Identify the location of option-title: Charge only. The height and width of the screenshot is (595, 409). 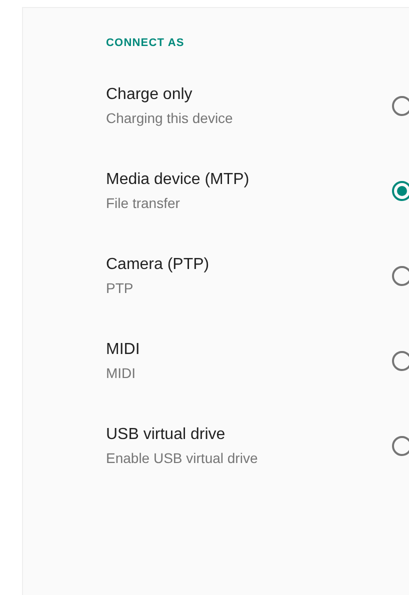
(149, 94).